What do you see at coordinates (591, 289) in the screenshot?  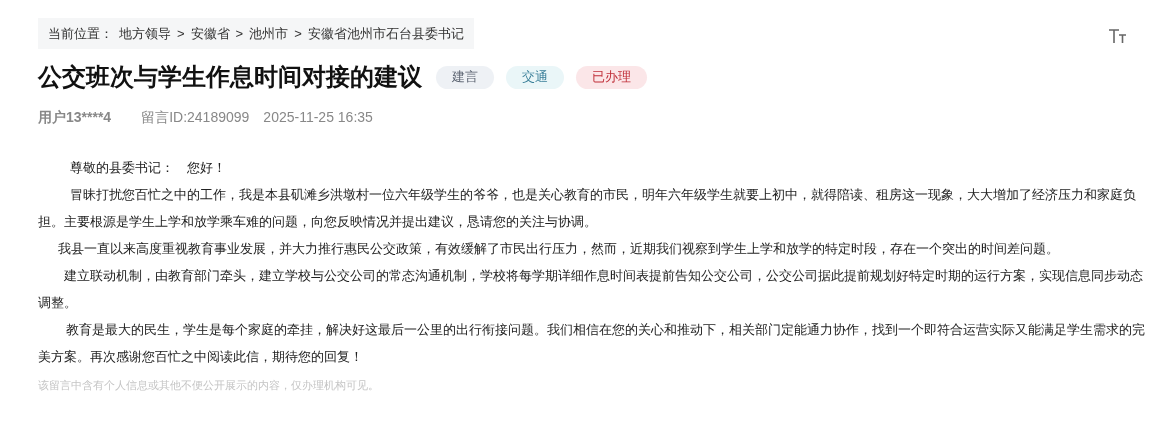 I see `message-paragraph: 建立联动机制，由教育部门牵头，建立学校与公交公司的常态沟通机制，学校将每学期详细作息时间表提前告知公交公司，公交公司据此提前规划好特定时期的运行方案，实现信息同步动态调整。` at bounding box center [591, 289].